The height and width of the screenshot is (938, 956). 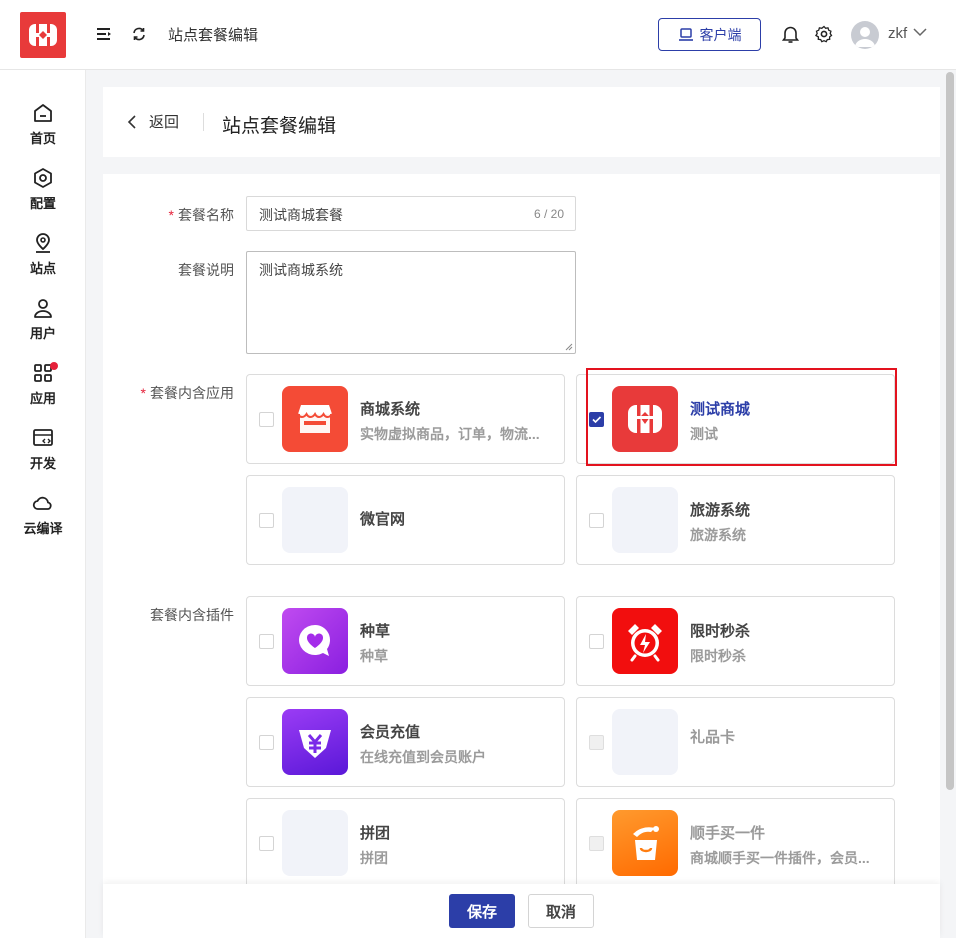 I want to click on name-input: 测试商城套餐 6 / 20, so click(x=411, y=213).